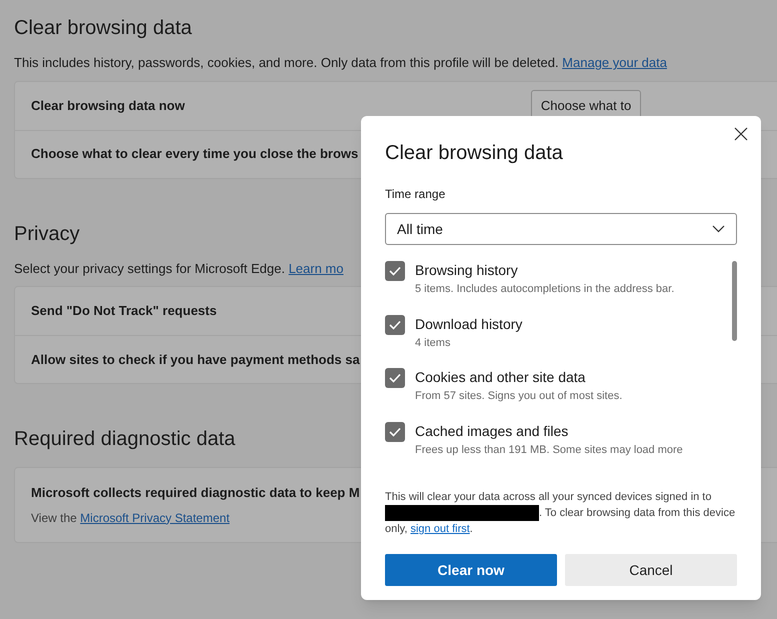  What do you see at coordinates (500, 377) in the screenshot?
I see `option-label: Cookies and other site data` at bounding box center [500, 377].